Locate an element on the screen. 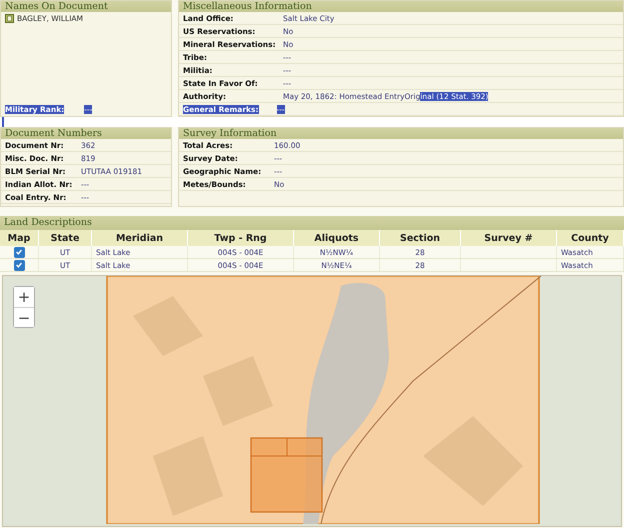 The width and height of the screenshot is (624, 528). column-header: Survey # is located at coordinates (508, 238).